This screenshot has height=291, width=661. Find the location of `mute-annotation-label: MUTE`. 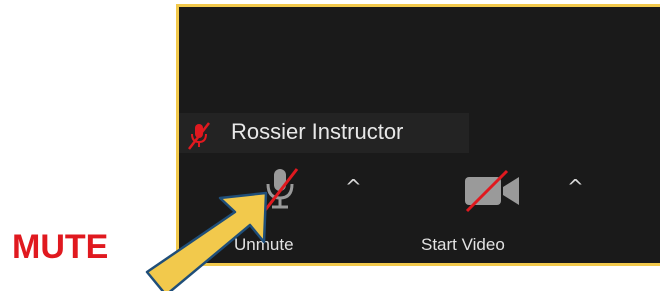

mute-annotation-label: MUTE is located at coordinates (60, 247).